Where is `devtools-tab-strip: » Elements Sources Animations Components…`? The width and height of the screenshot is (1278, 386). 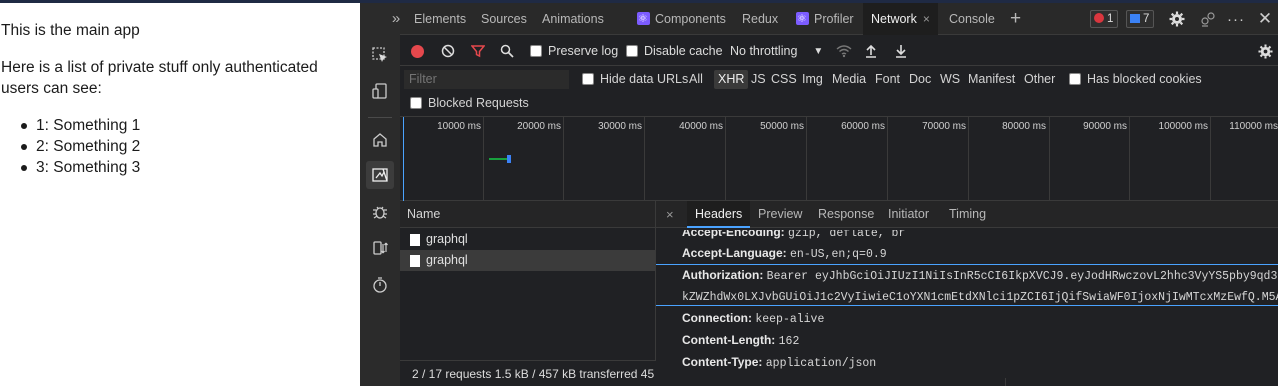
devtools-tab-strip: » Elements Sources Animations Components… is located at coordinates (835, 19).